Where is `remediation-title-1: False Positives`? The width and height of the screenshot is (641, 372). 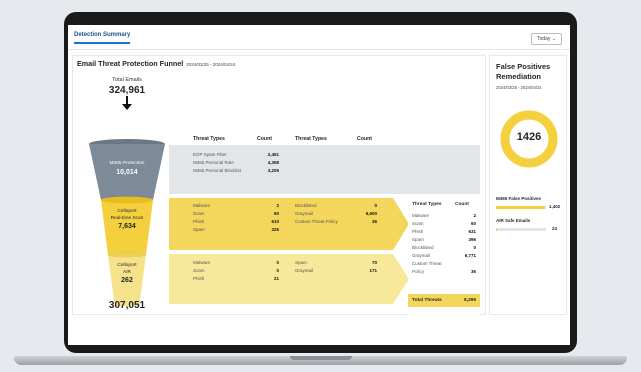
remediation-title-1: False Positives is located at coordinates (523, 66).